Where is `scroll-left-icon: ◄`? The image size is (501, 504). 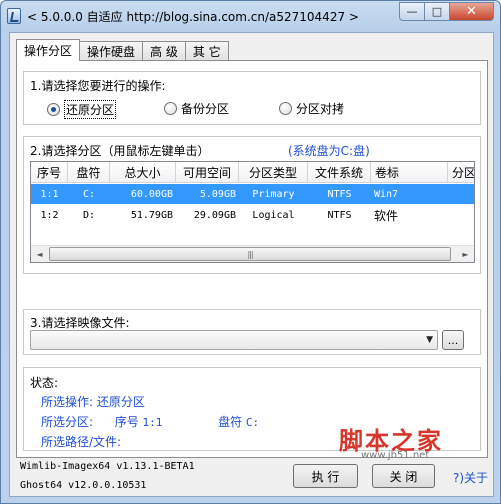
scroll-left-icon: ◄ is located at coordinates (39, 254).